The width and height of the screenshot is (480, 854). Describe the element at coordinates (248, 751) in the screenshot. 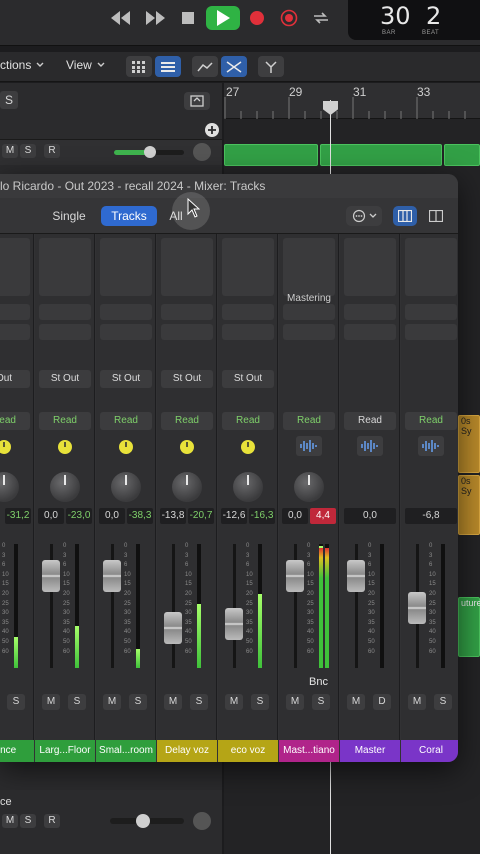

I see `channel-name: eco voz` at that location.